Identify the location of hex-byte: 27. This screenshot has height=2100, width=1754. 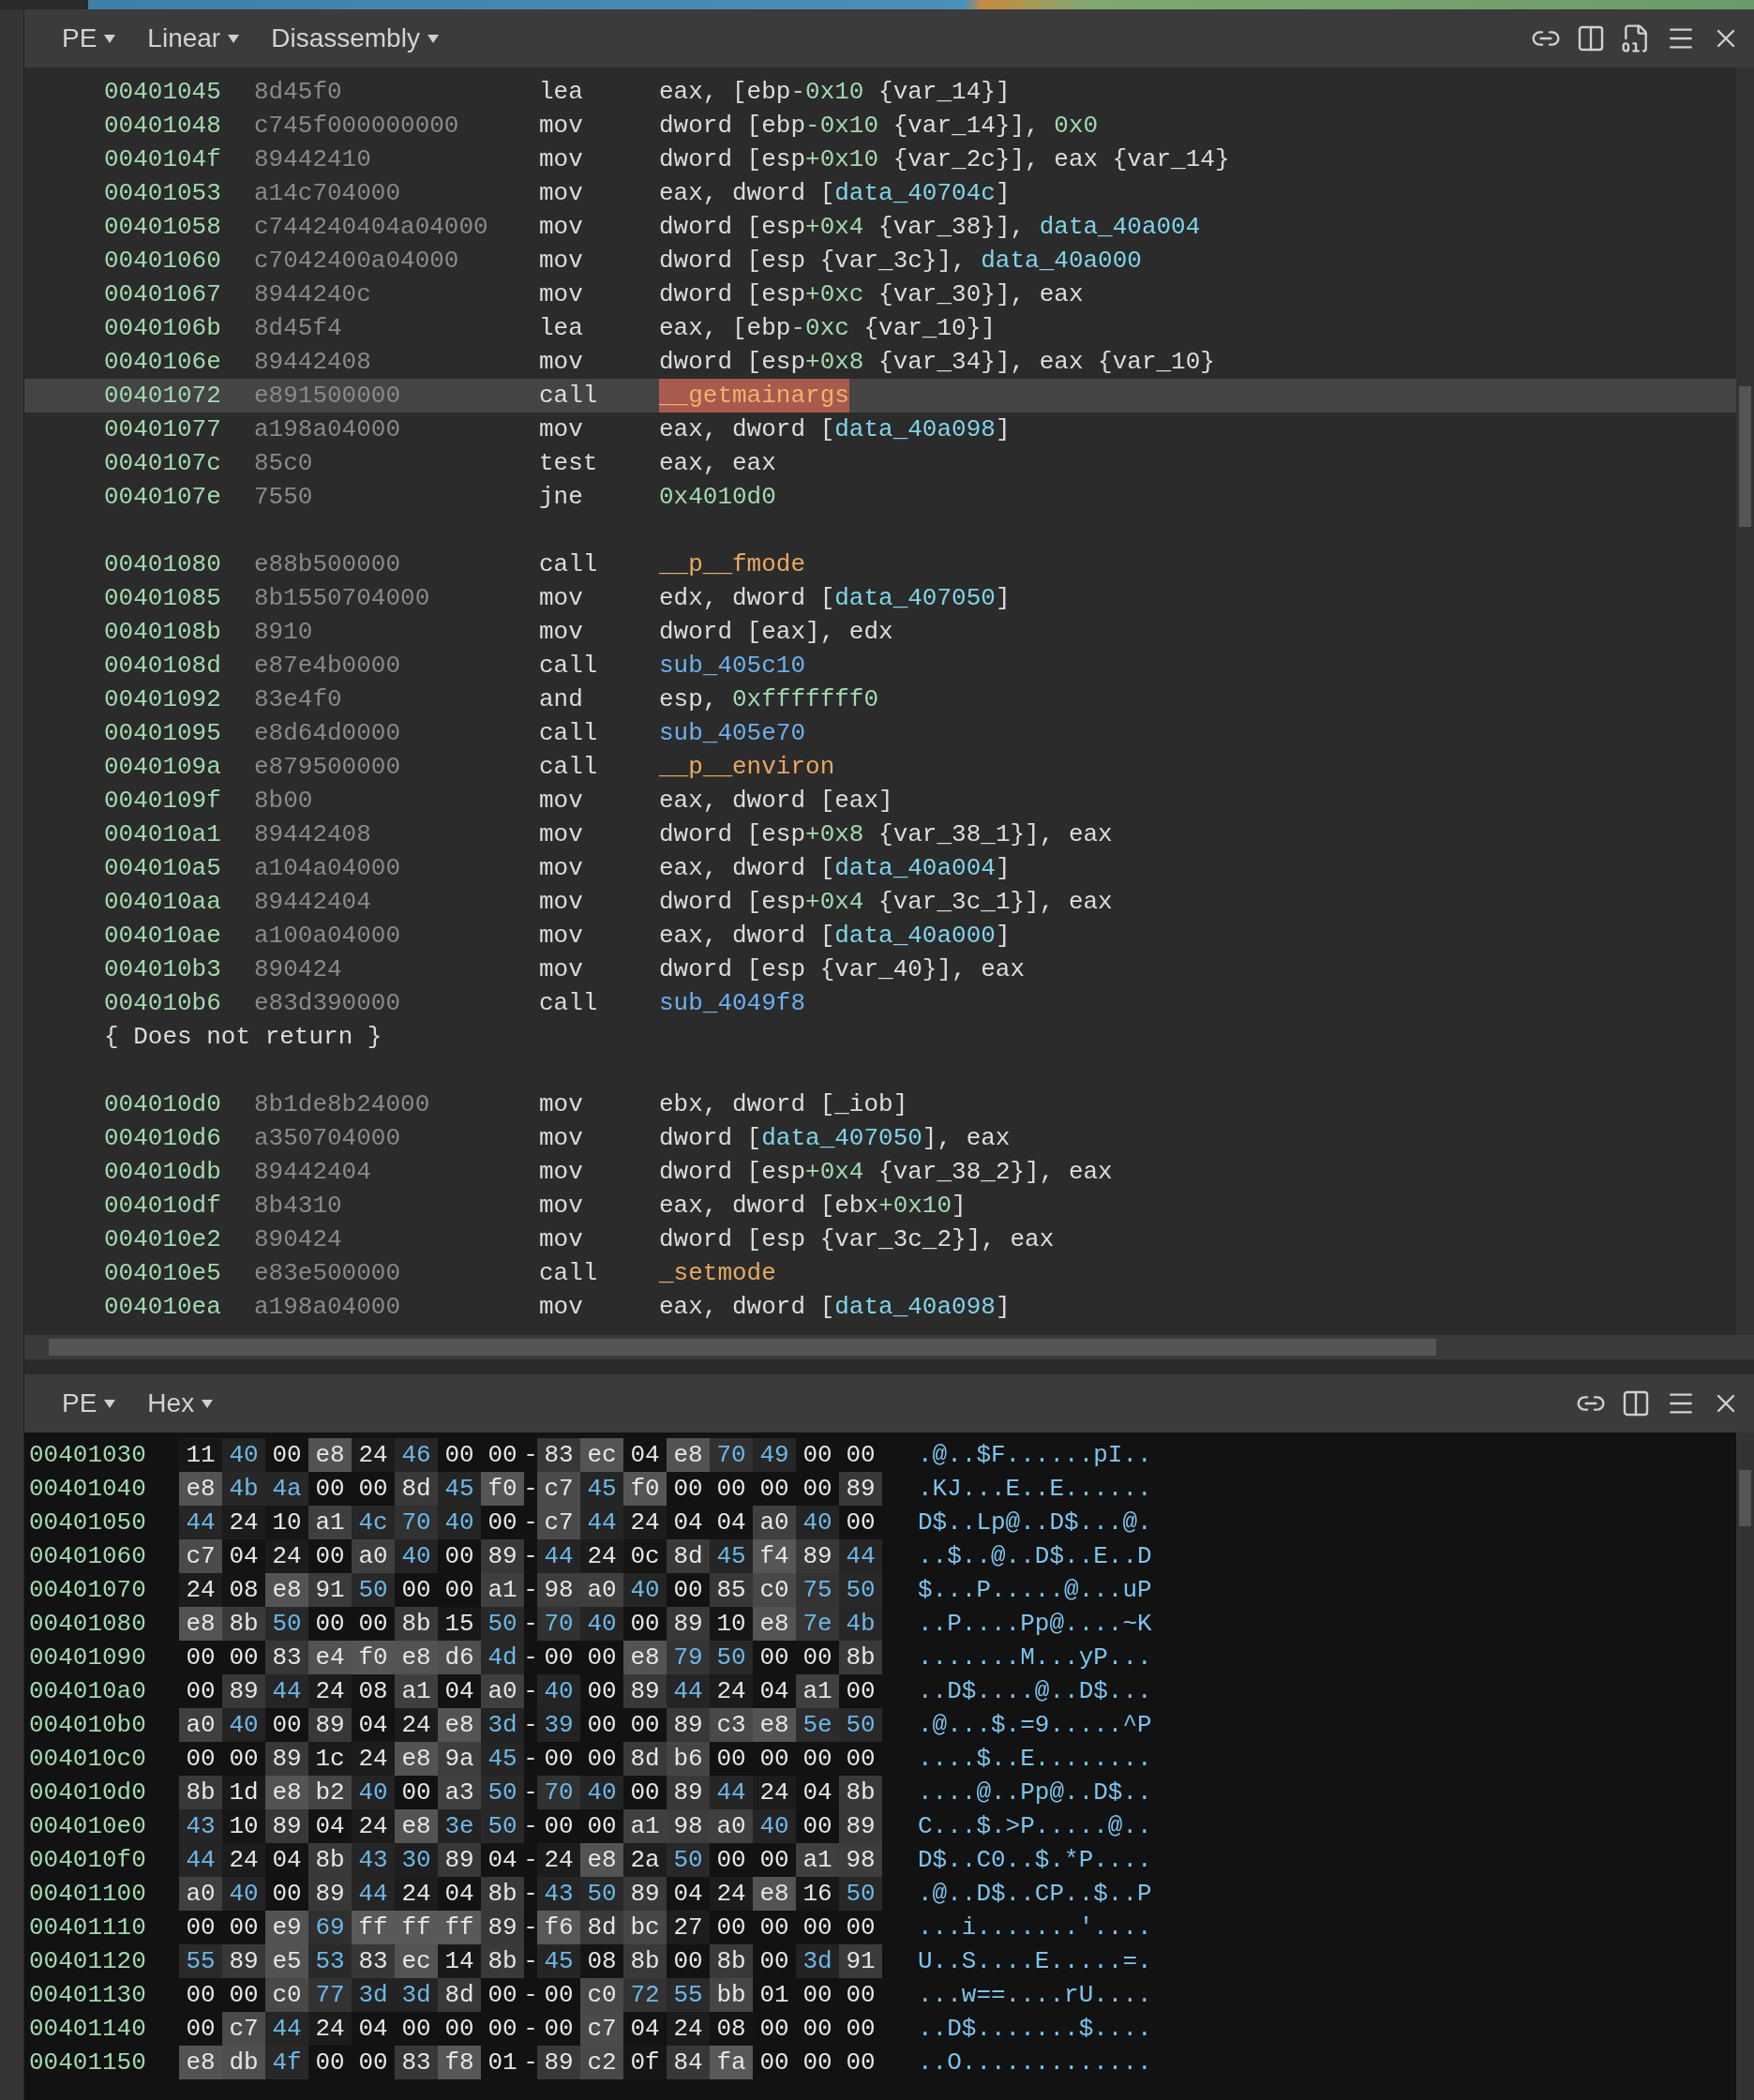
(688, 1927).